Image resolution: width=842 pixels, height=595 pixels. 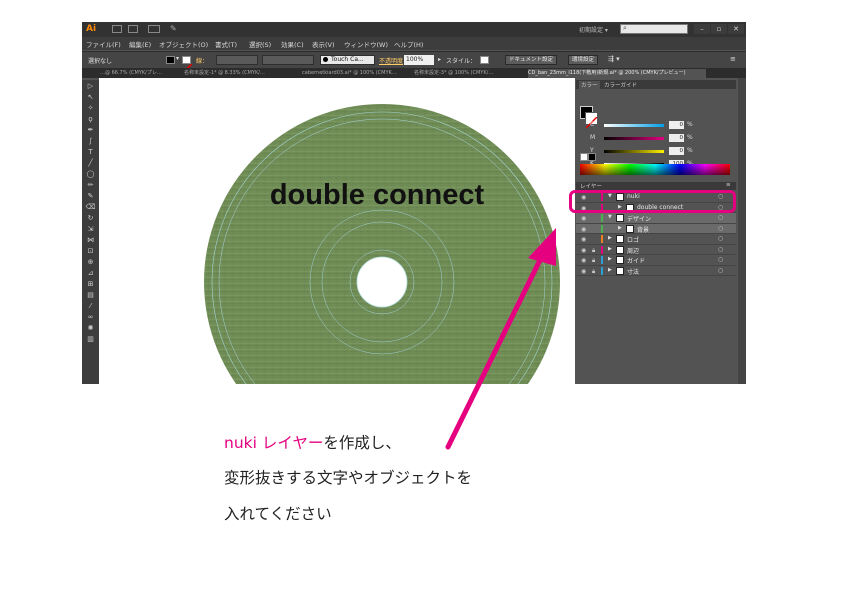 I want to click on caption-line-3: 入れてください, so click(x=278, y=514).